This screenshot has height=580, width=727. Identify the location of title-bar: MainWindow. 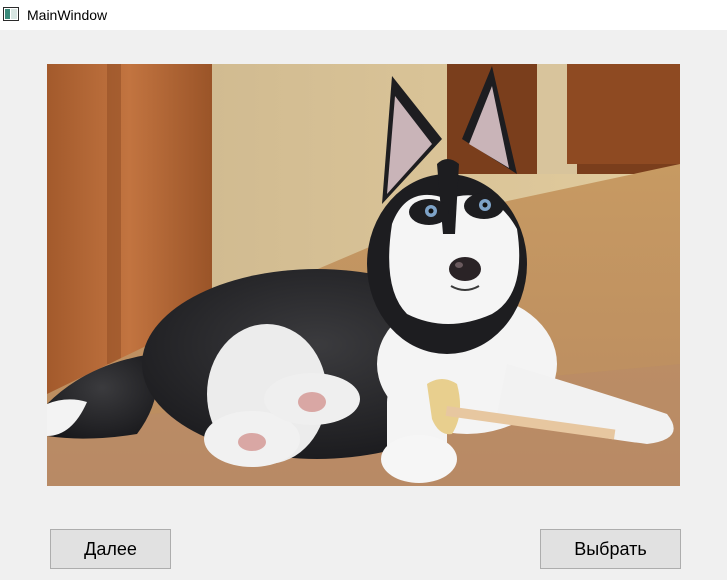
(363, 15).